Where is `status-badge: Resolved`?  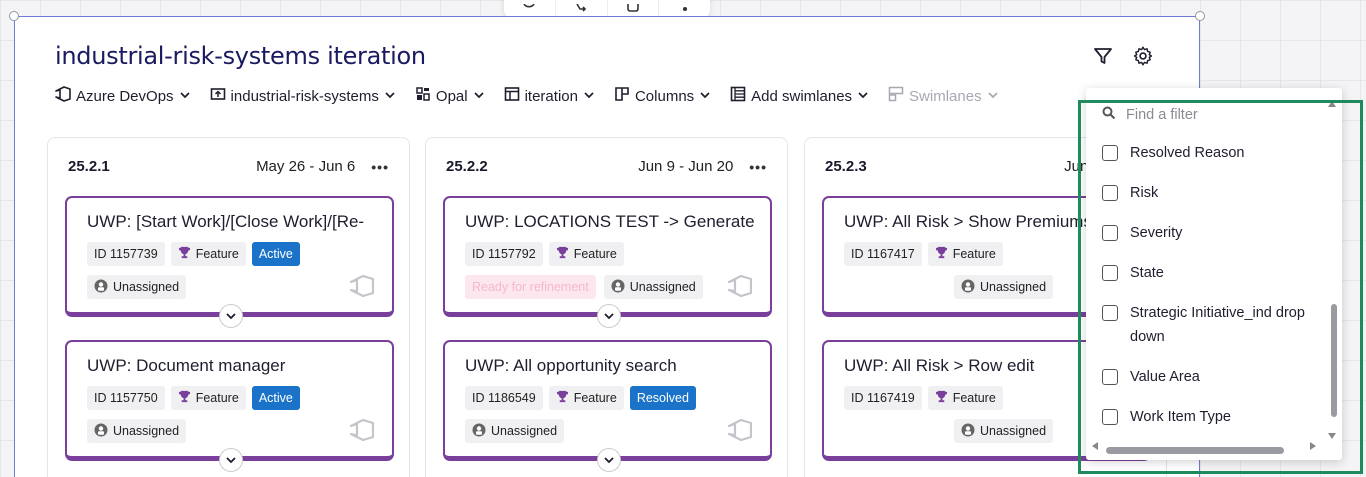
status-badge: Resolved is located at coordinates (662, 398).